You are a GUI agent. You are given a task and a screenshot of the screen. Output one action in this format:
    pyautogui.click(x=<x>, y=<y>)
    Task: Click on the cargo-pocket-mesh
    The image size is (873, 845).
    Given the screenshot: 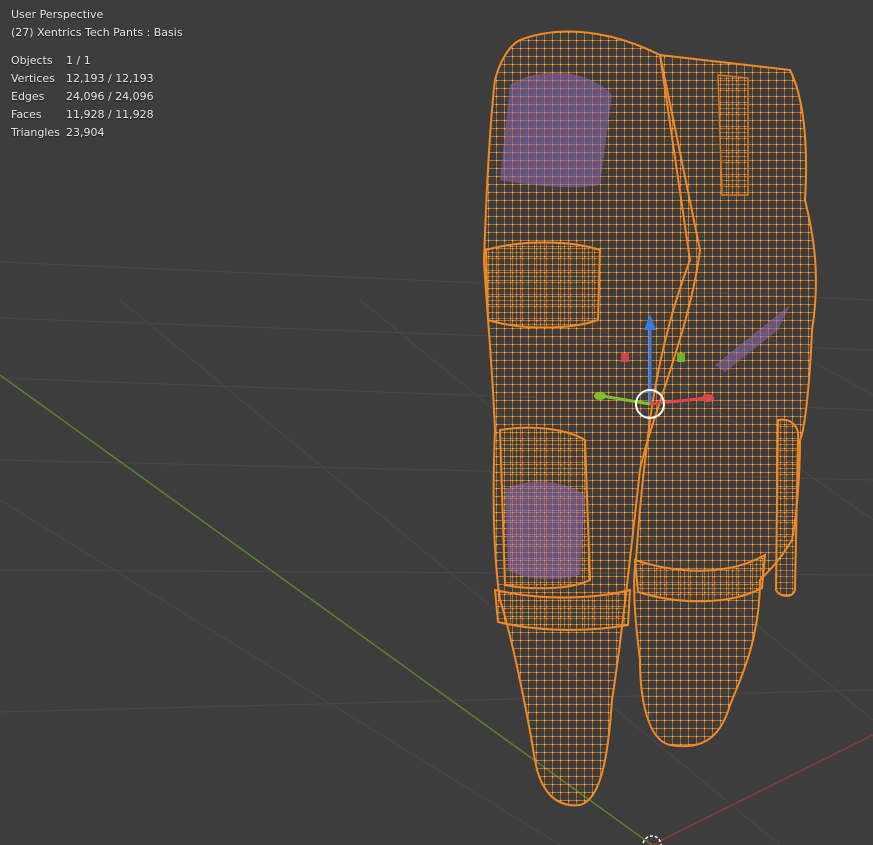 What is the action you would take?
    pyautogui.click(x=543, y=285)
    